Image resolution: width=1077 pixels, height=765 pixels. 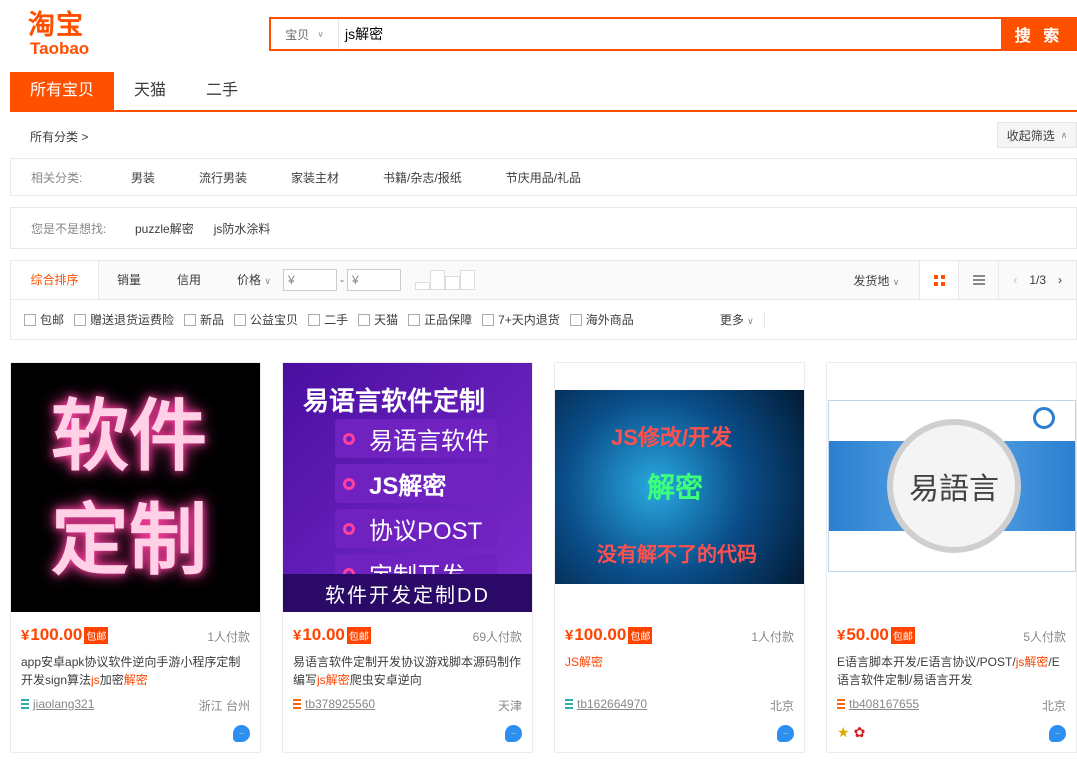 I want to click on search-scope-select: 宝贝 ∨, so click(x=305, y=34).